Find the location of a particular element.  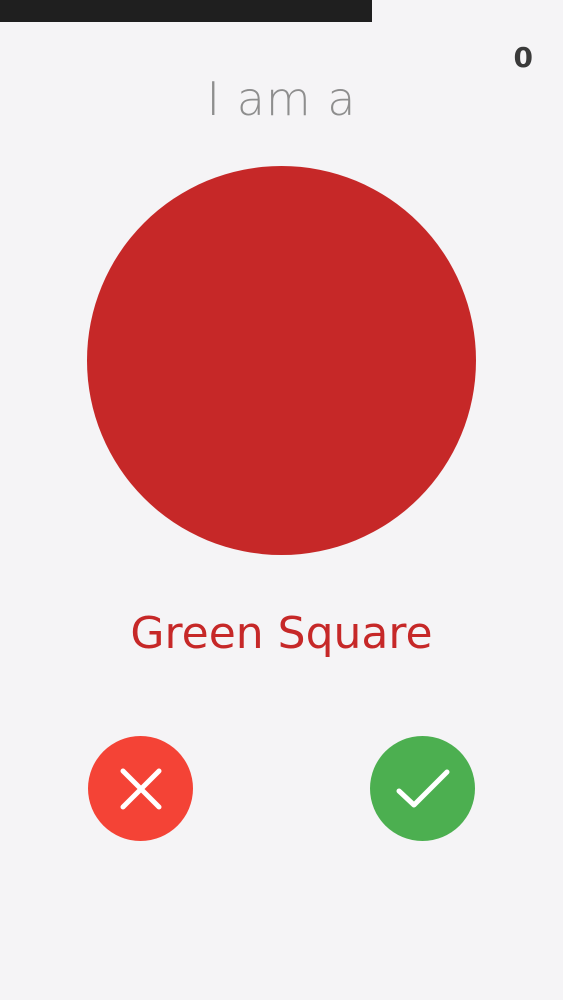

status-bar is located at coordinates (186, 11).